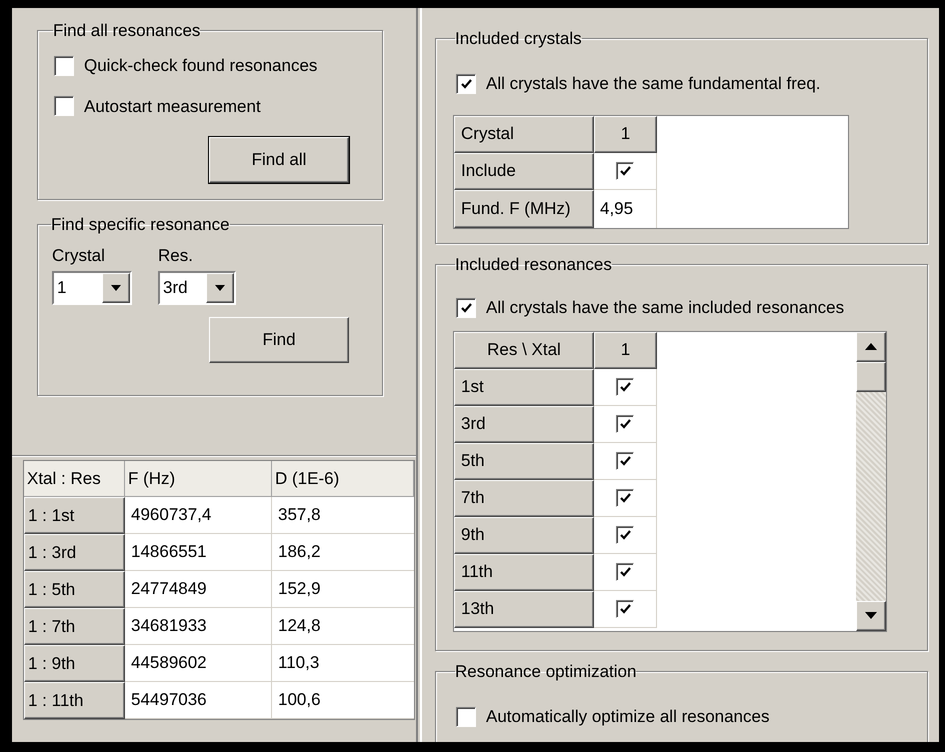 The image size is (945, 752). Describe the element at coordinates (279, 339) in the screenshot. I see `push-button: Find` at that location.